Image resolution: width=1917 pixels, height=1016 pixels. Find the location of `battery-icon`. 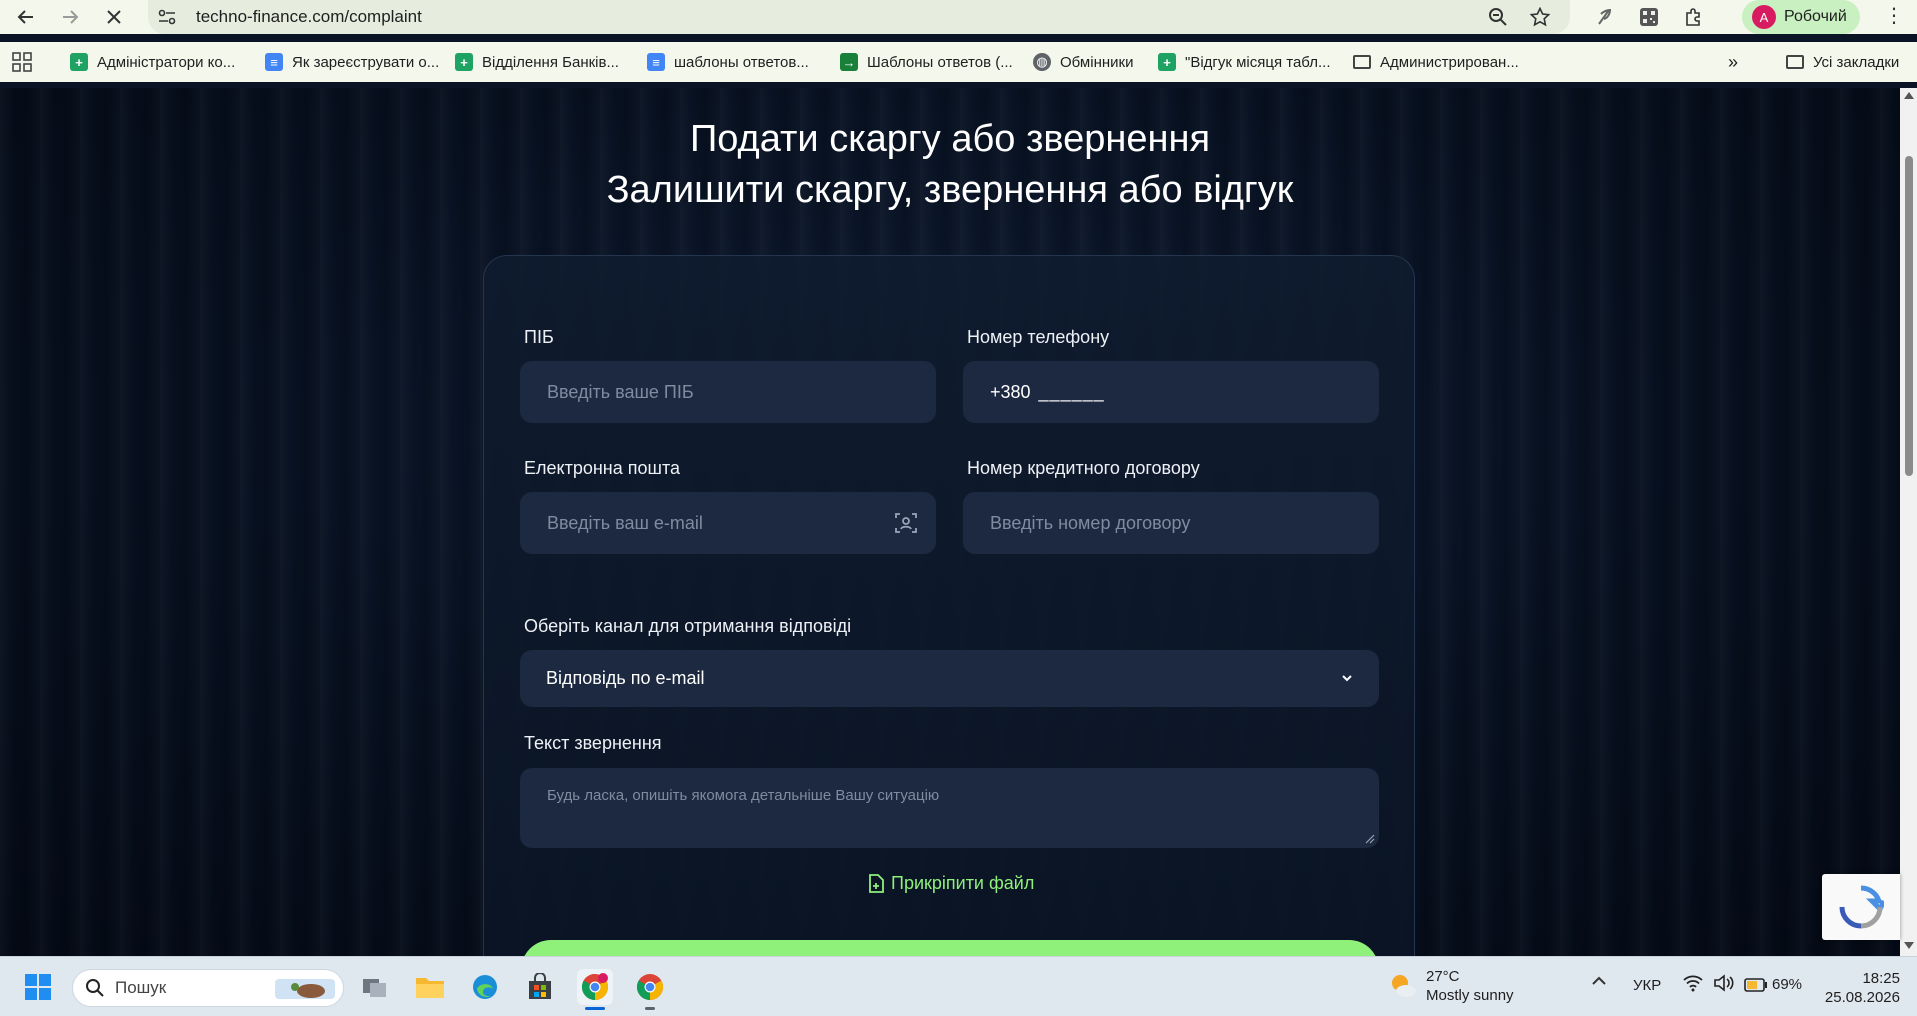

battery-icon is located at coordinates (1755, 984).